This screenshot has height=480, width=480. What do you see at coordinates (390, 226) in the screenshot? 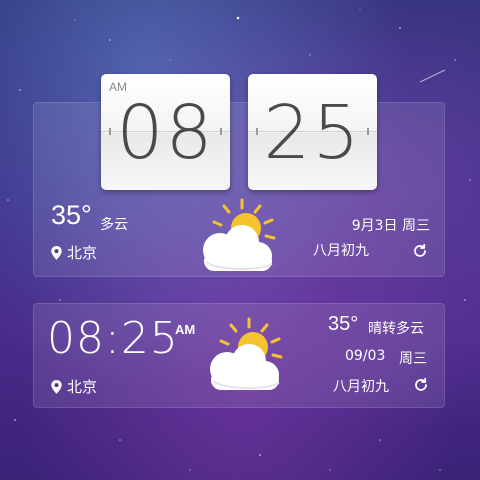
I see `date-weekday: 9月3日 周三` at bounding box center [390, 226].